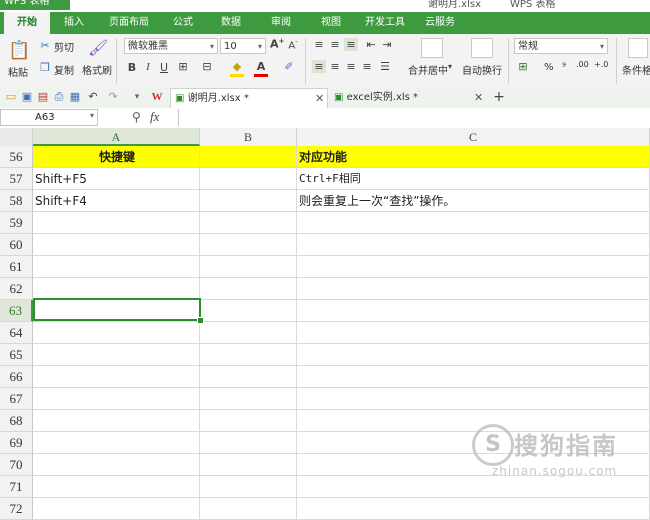 The height and width of the screenshot is (520, 650). What do you see at coordinates (473, 355) in the screenshot?
I see `cell-c65` at bounding box center [473, 355].